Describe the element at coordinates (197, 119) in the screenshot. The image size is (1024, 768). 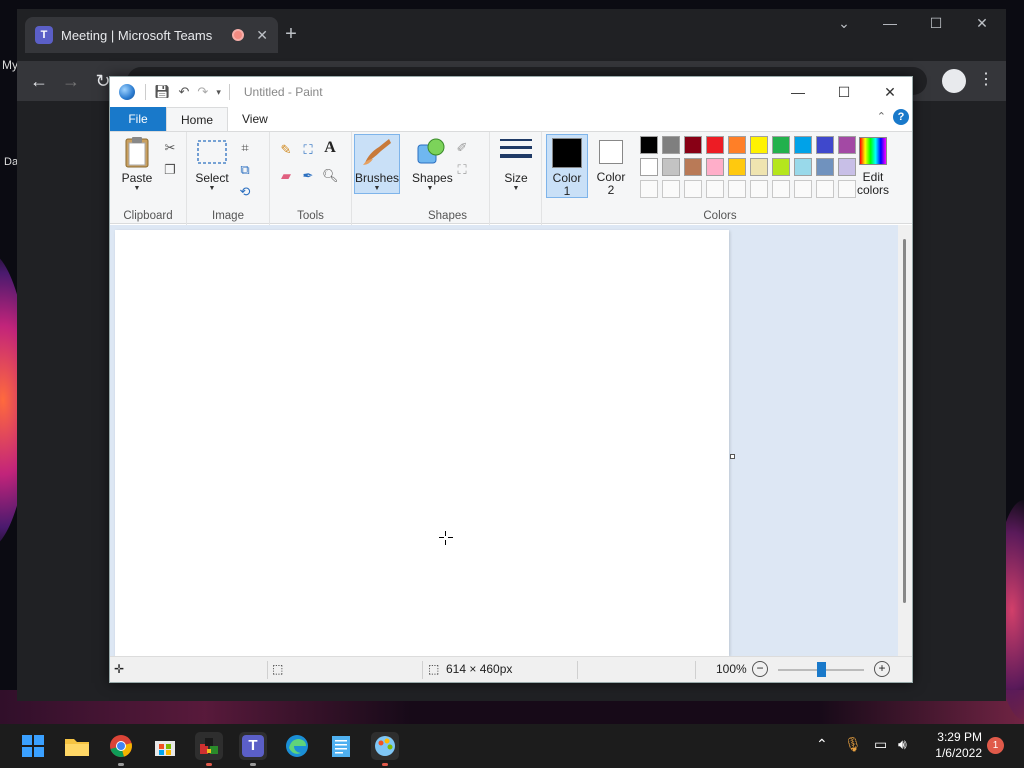
I see `tab-home: Home` at that location.